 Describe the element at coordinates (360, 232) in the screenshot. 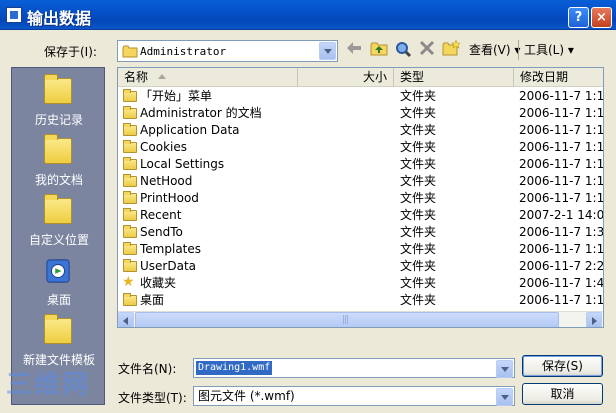

I see `file-row: SendTo 文件夹 2006-11-7 1:32` at that location.